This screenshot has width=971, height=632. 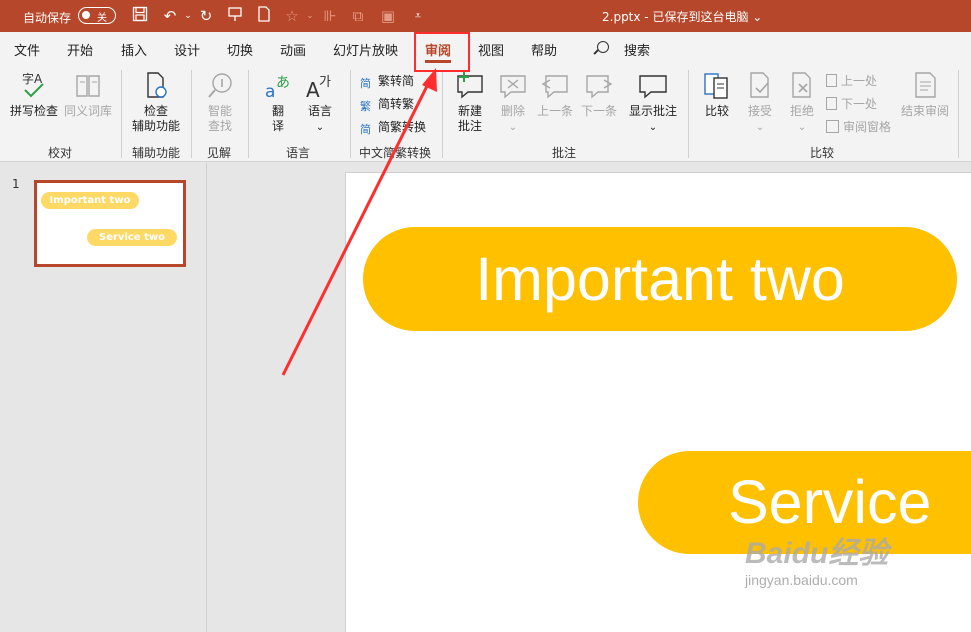 What do you see at coordinates (682, 16) in the screenshot?
I see `document-title: 2.pptx - 已保存到这台电脑 ⌄` at bounding box center [682, 16].